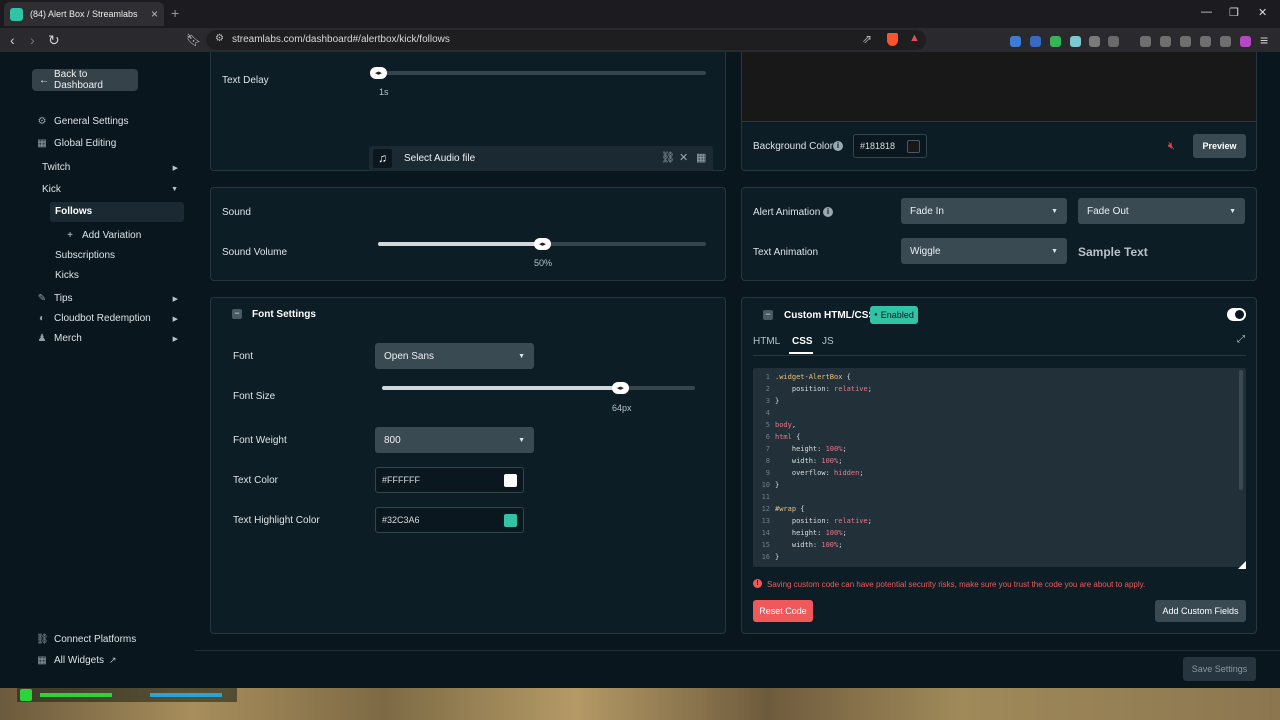 This screenshot has height=720, width=1280. Describe the element at coordinates (993, 545) in the screenshot. I see `code-line: 15 width: 100%;` at that location.